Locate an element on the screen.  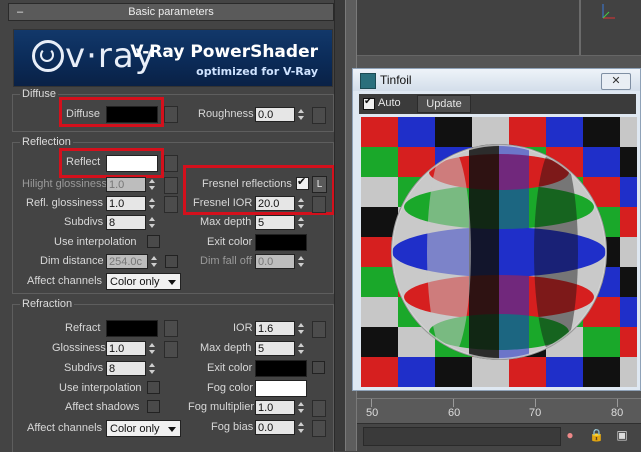
refr-max-depth-spinner: 5 is located at coordinates (275, 348).